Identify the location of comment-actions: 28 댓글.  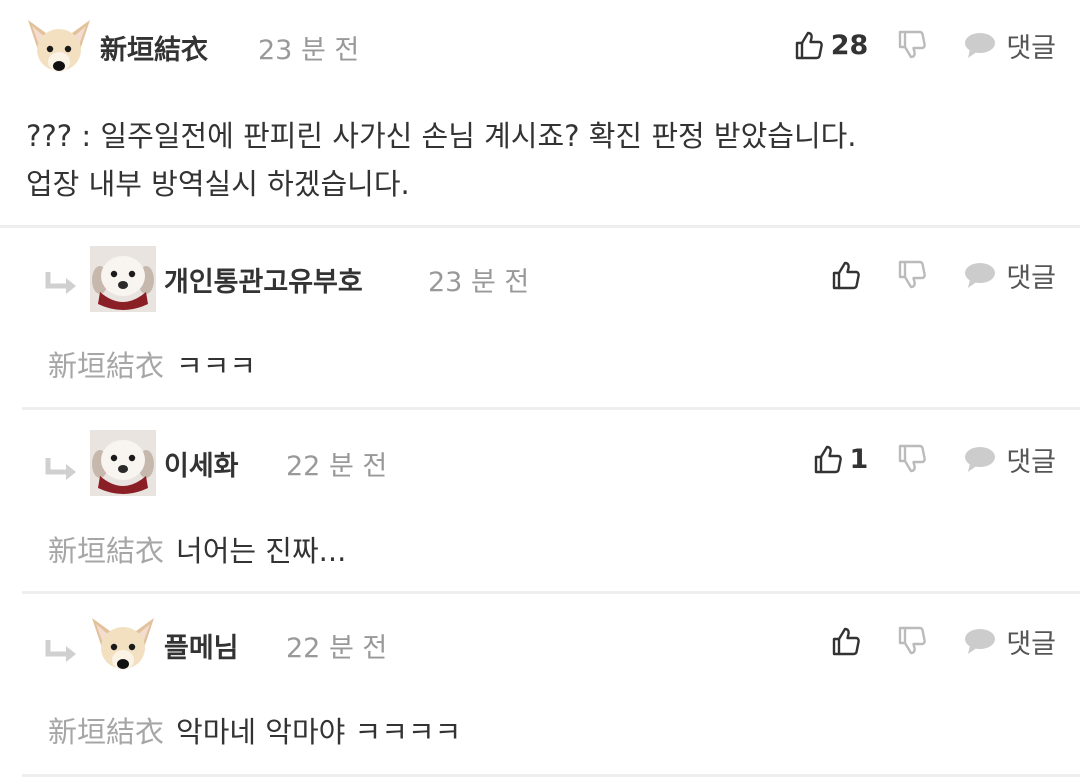
(925, 45).